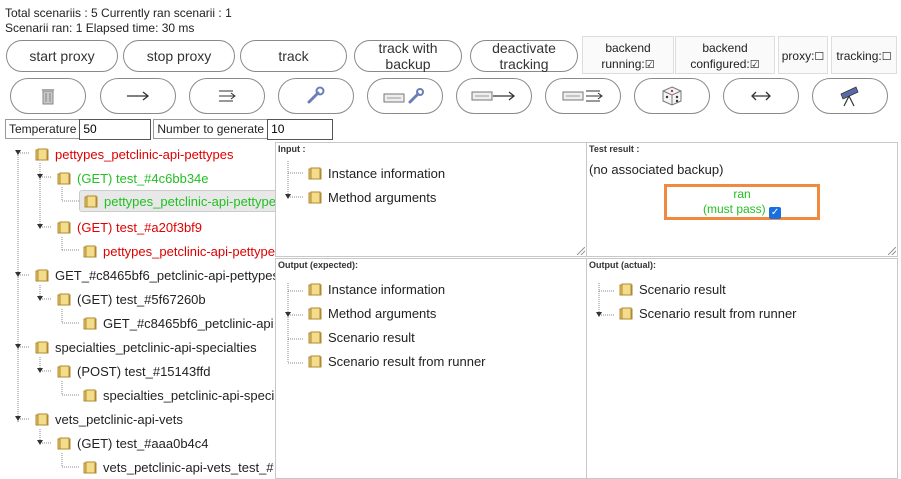 This screenshot has width=901, height=479. What do you see at coordinates (178, 467) in the screenshot?
I see `tree-node-vets-leaf: vets_petclinic-api-vets_test_#` at bounding box center [178, 467].